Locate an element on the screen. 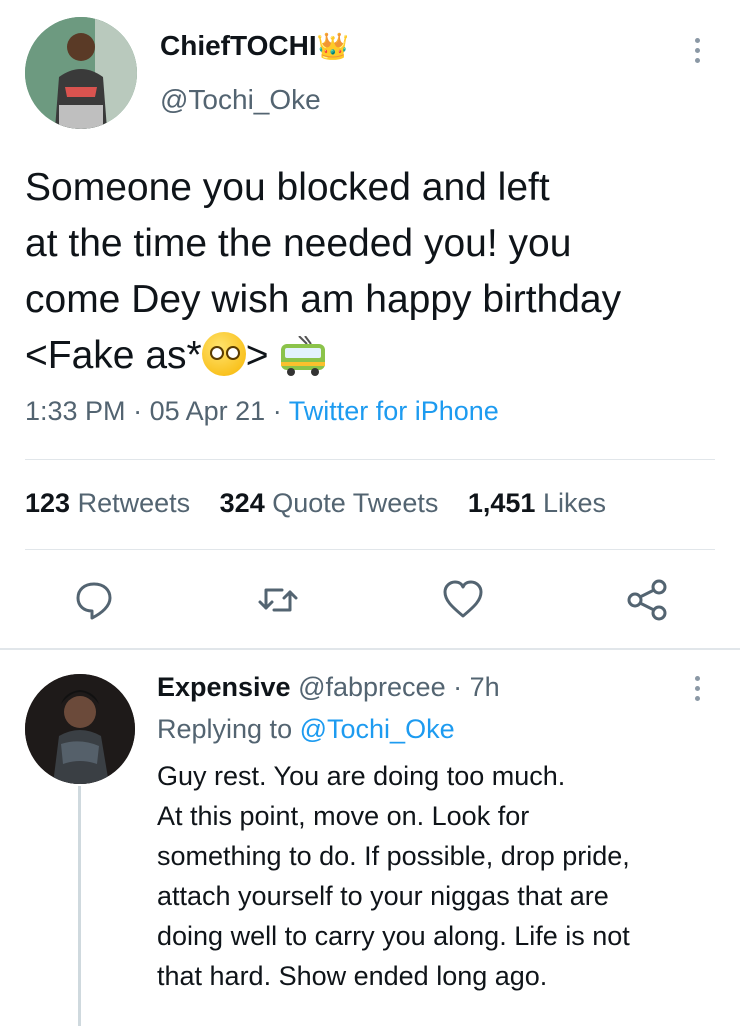 Image resolution: width=740 pixels, height=1026 pixels. replying-to-mention: @Tochi_Oke is located at coordinates (377, 729).